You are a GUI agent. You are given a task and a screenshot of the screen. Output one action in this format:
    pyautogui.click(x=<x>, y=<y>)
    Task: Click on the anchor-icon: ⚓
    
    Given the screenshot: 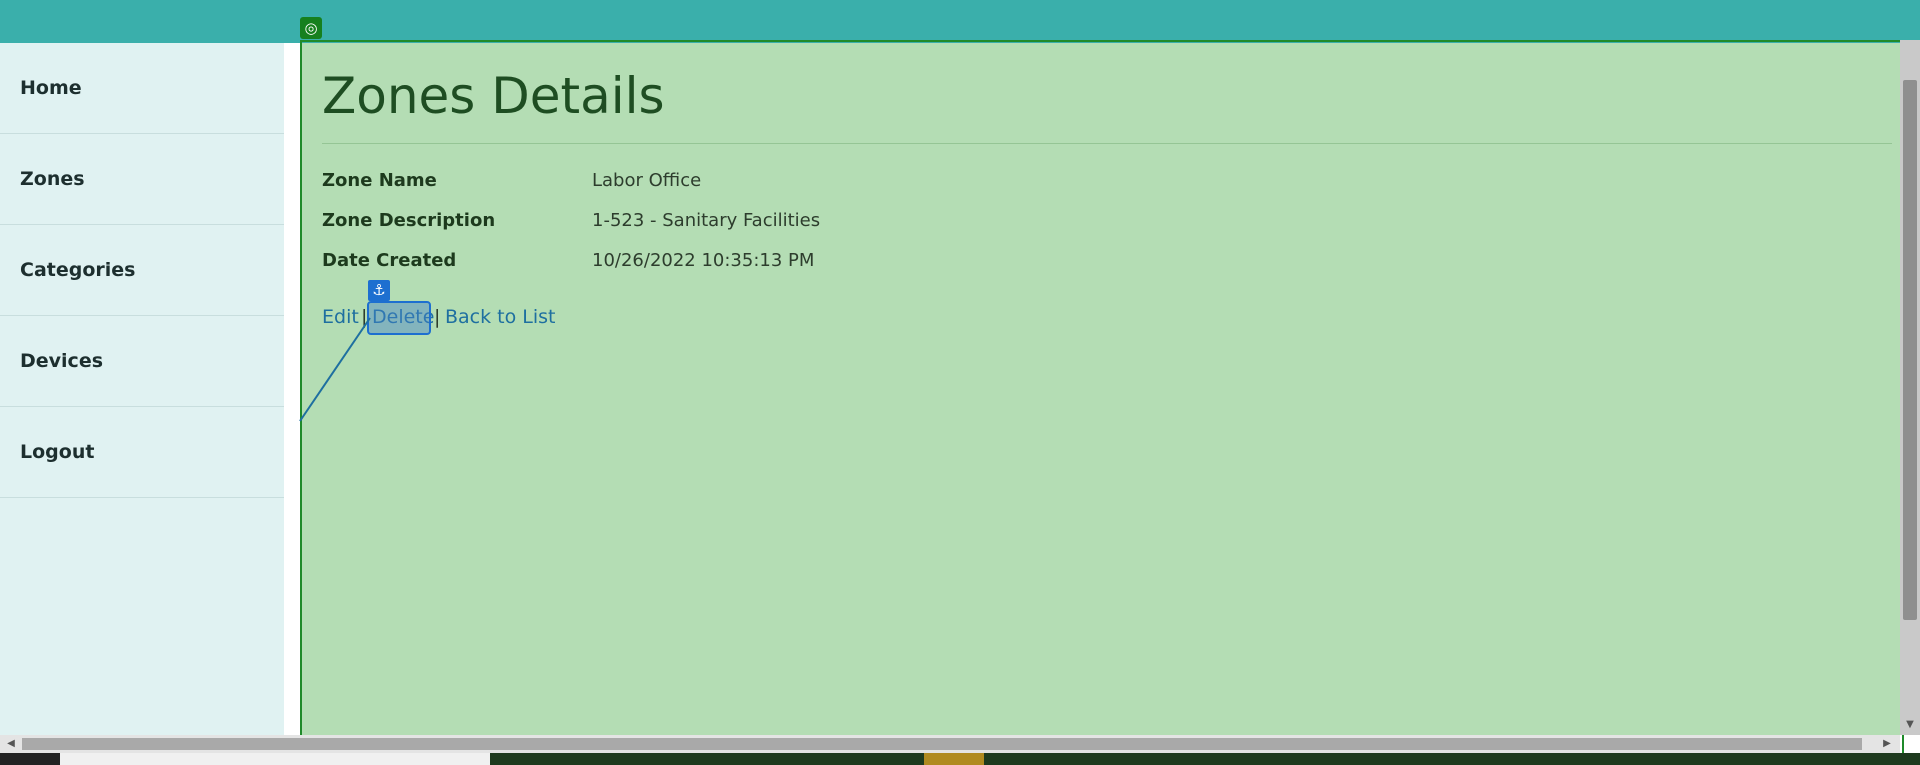 What is the action you would take?
    pyautogui.click(x=379, y=290)
    